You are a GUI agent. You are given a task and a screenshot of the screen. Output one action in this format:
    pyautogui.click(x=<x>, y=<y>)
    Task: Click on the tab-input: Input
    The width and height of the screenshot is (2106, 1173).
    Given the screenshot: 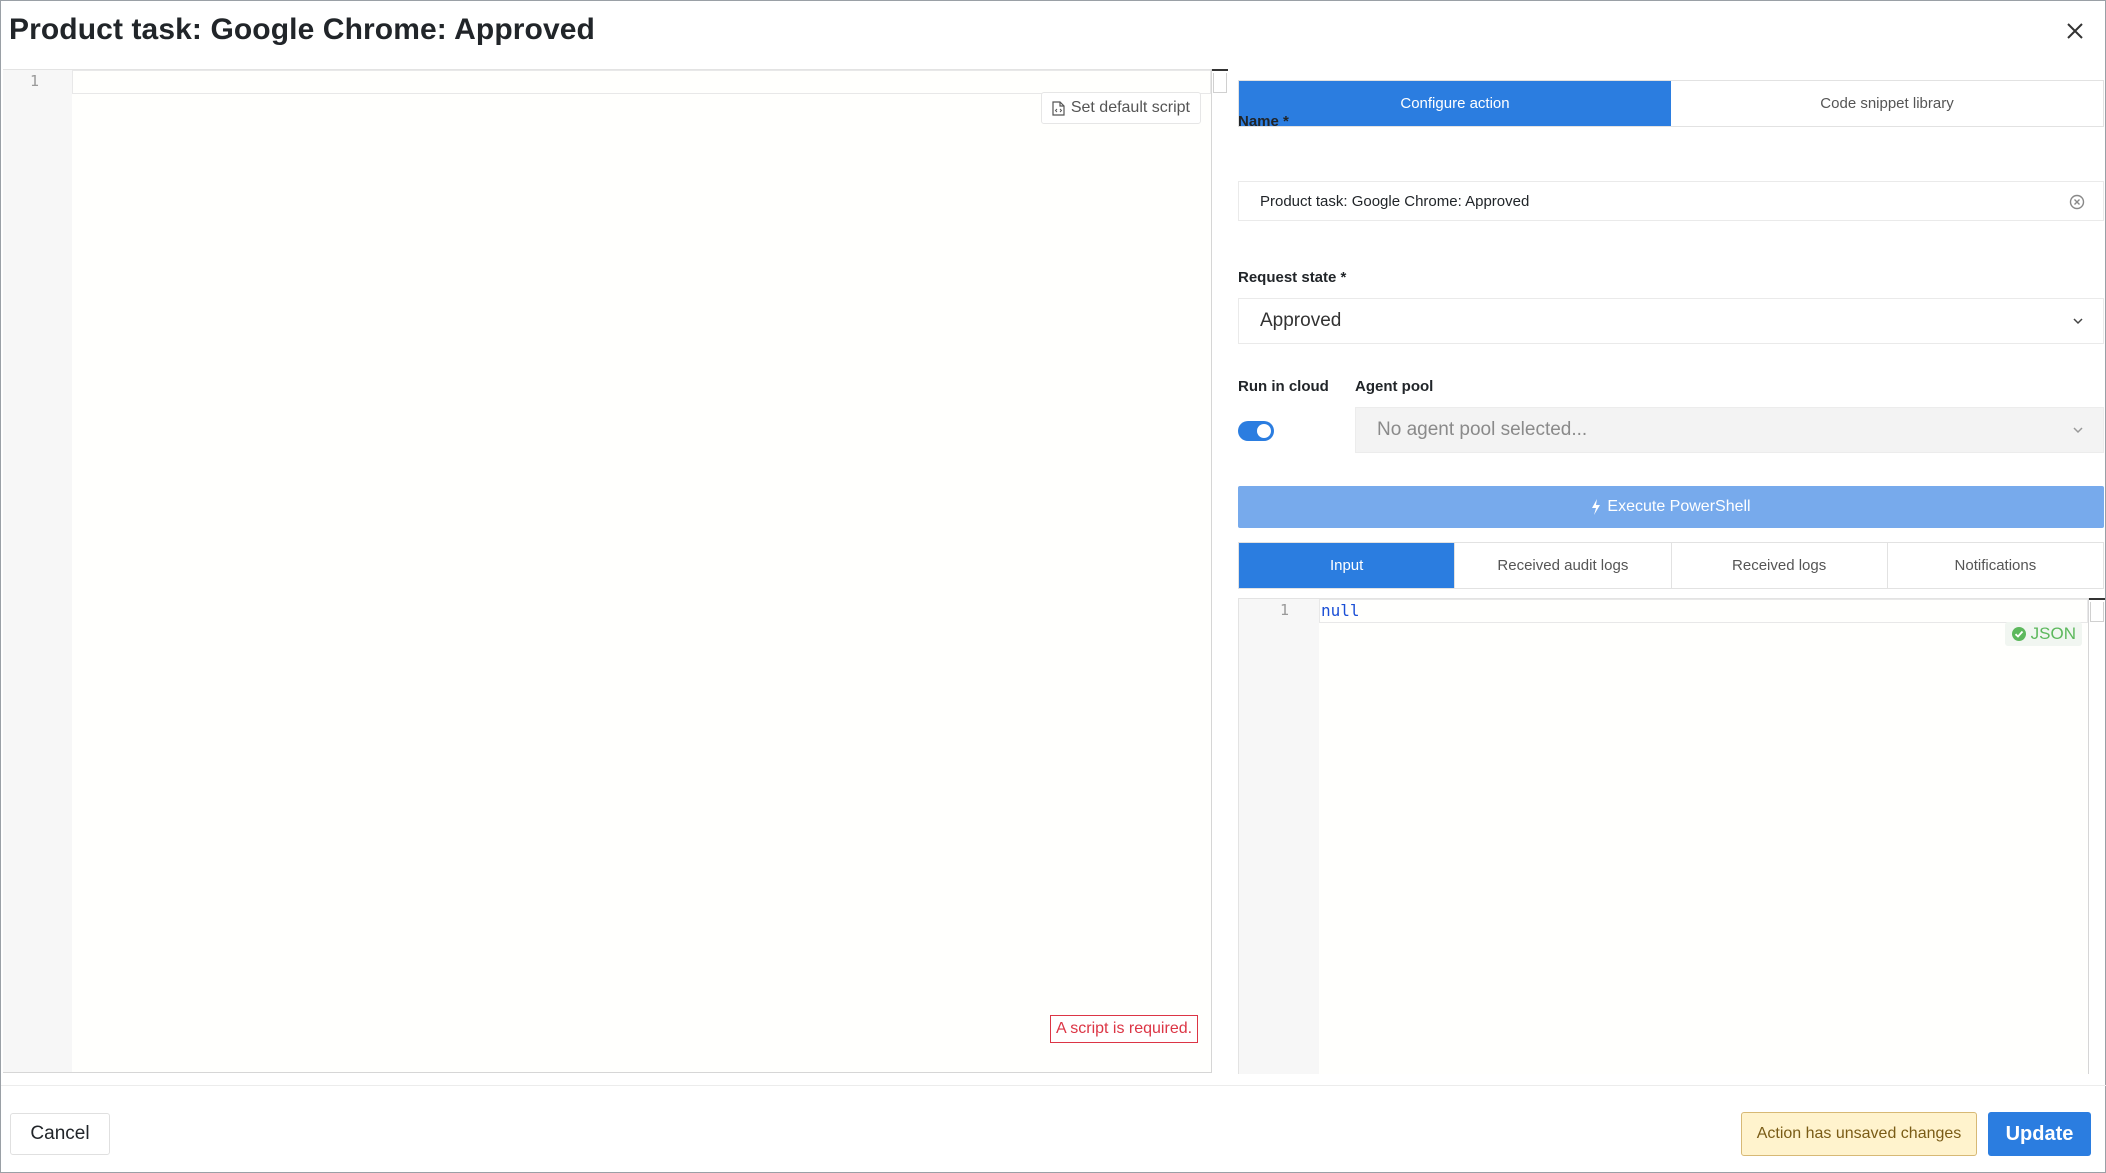 What is the action you would take?
    pyautogui.click(x=1347, y=565)
    